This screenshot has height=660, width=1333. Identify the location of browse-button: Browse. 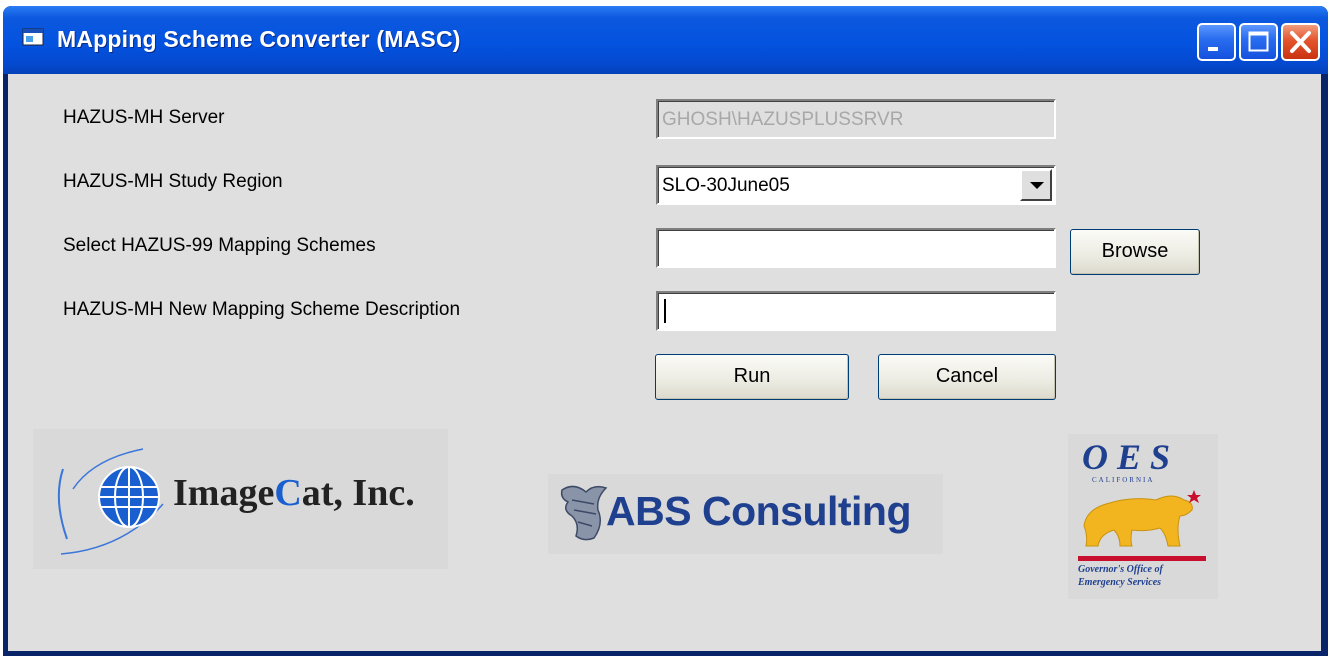
(1135, 252).